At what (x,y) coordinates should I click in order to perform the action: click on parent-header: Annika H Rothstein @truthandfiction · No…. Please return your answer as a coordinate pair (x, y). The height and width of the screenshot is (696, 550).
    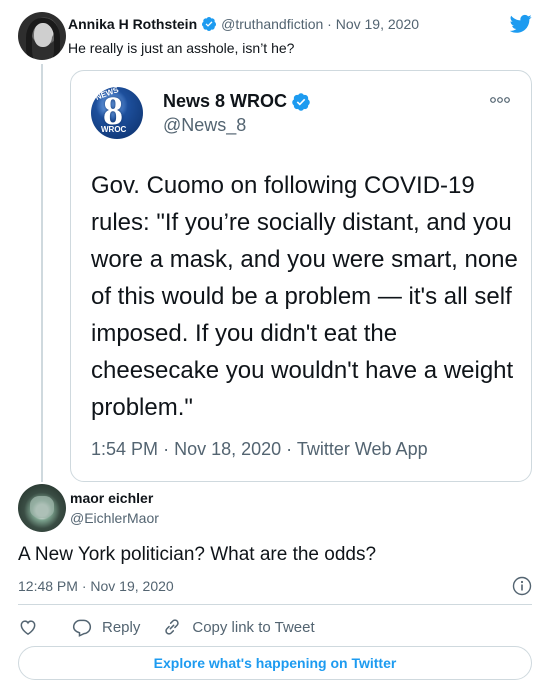
    Looking at the image, I should click on (243, 24).